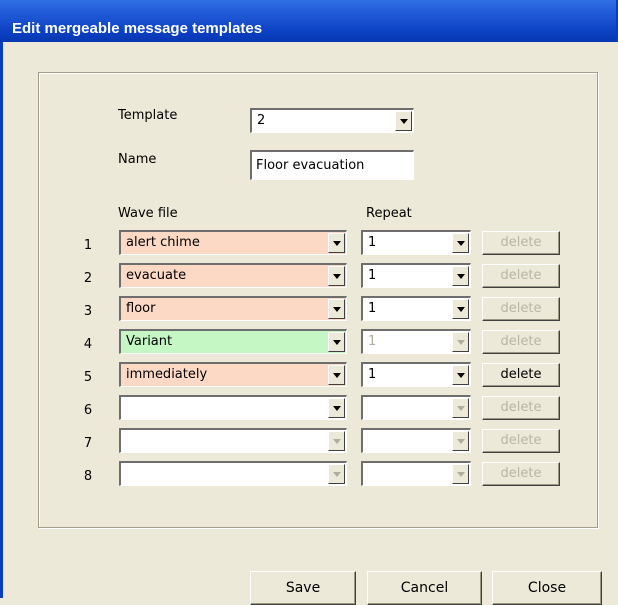 Image resolution: width=618 pixels, height=605 pixels. Describe the element at coordinates (233, 341) in the screenshot. I see `wave-file-select: Variant` at that location.